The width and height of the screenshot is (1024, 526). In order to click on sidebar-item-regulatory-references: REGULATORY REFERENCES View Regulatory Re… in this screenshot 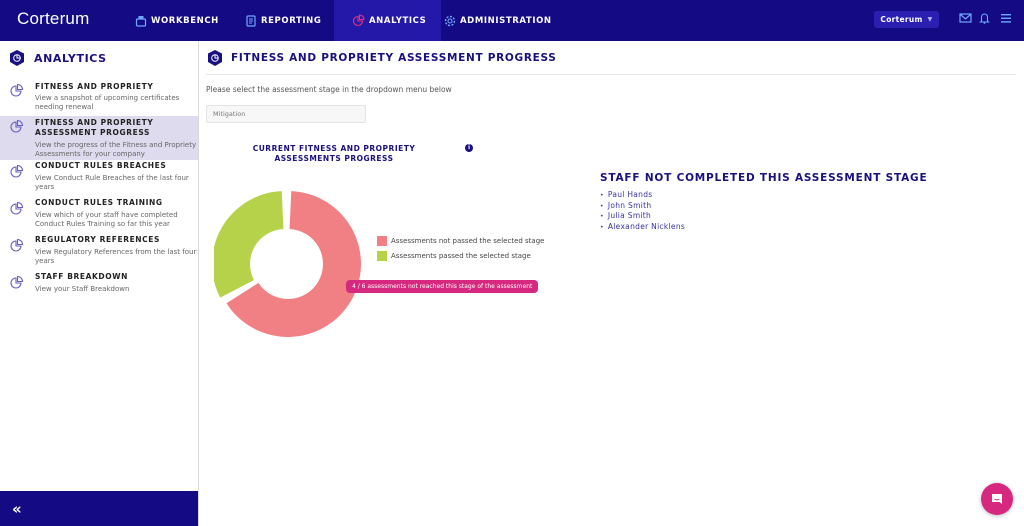, I will do `click(99, 252)`.